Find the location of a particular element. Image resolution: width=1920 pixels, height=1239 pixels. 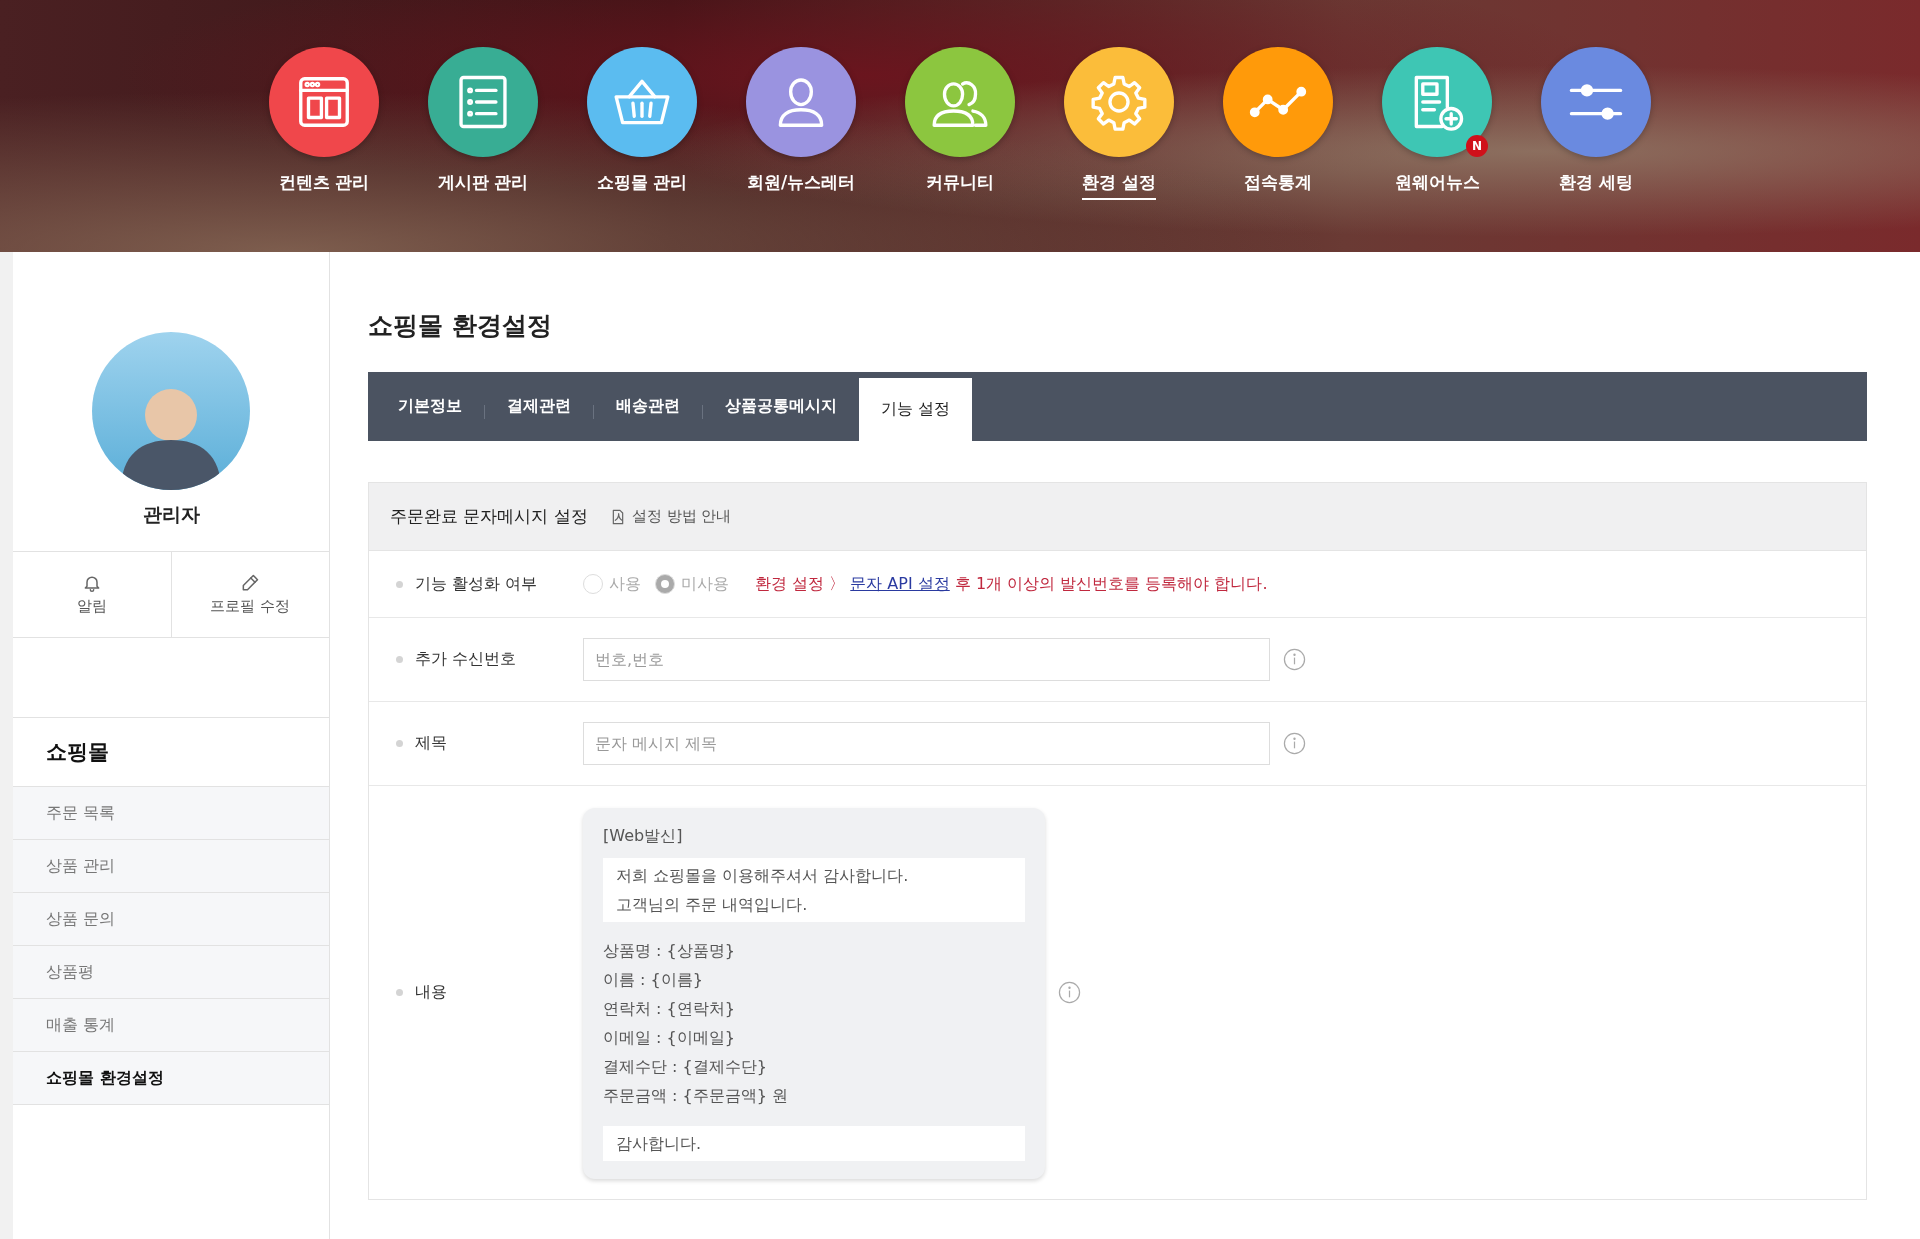

message-field: 결제수단 : {결제수단} is located at coordinates (814, 1066).